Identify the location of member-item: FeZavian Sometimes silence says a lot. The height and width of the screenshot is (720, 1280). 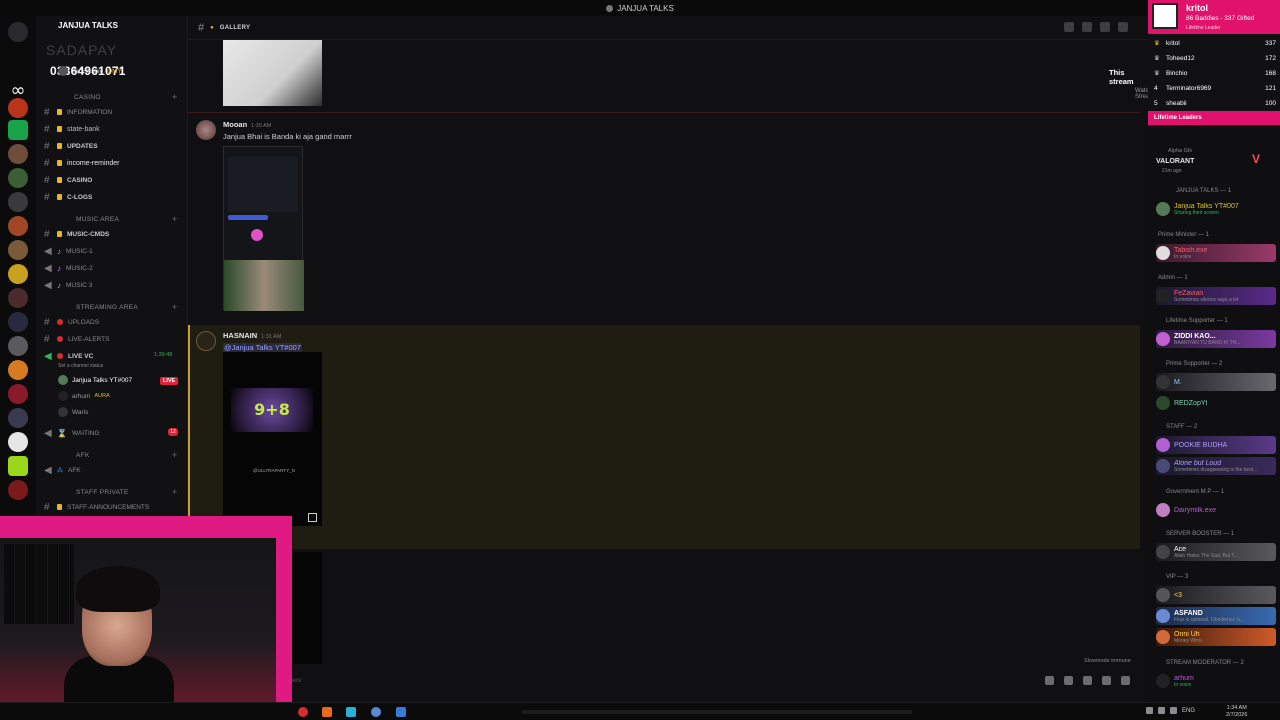
(1216, 296).